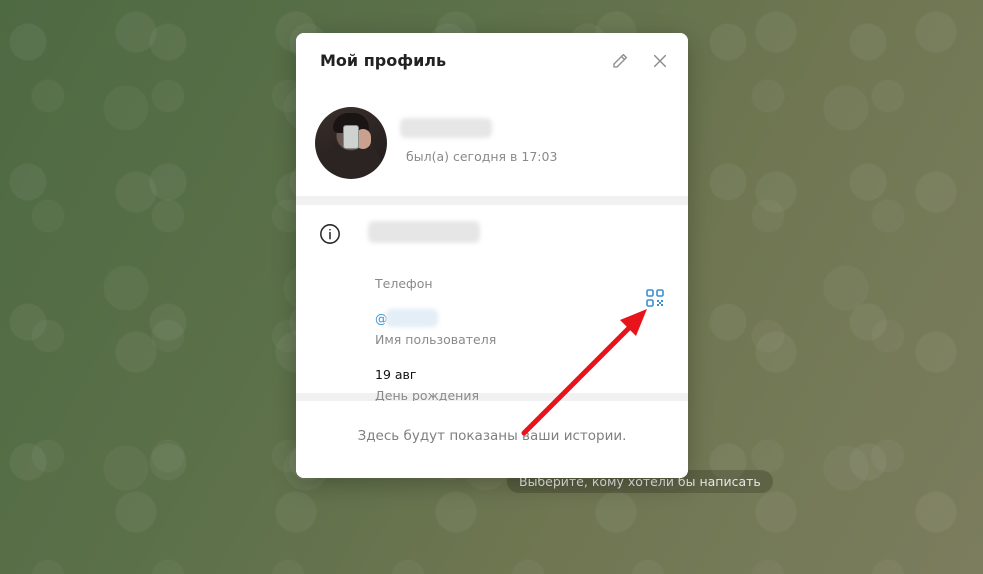 This screenshot has height=574, width=983. I want to click on phone-label: Телефон, so click(404, 283).